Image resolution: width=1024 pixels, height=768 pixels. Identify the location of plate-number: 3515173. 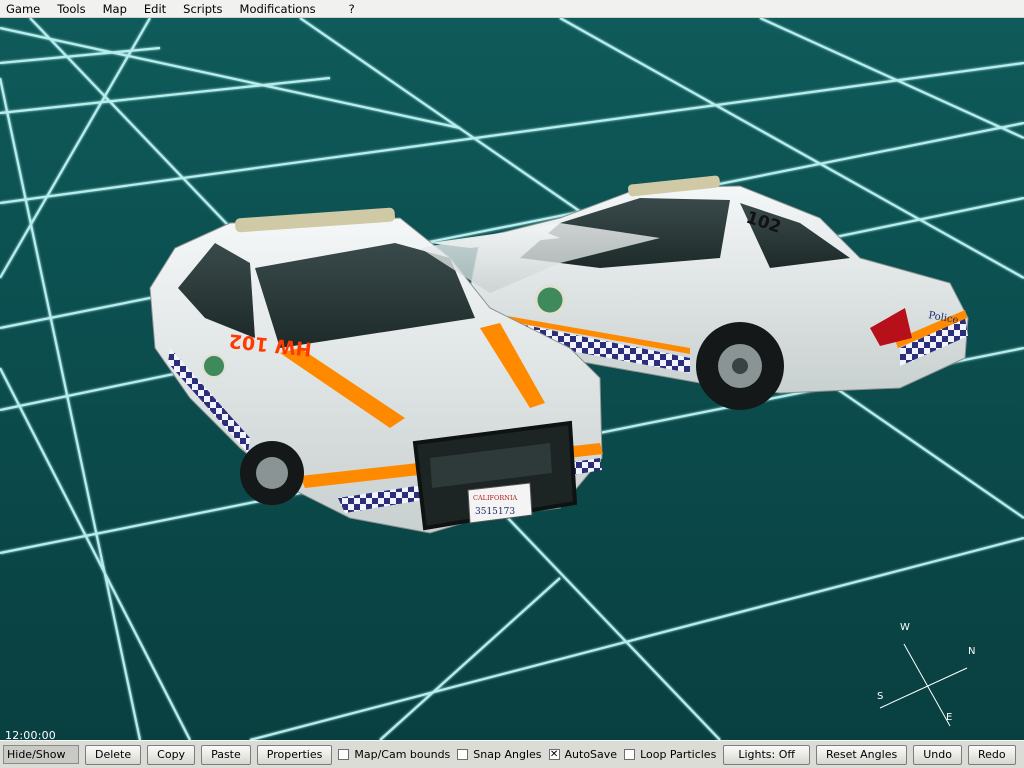
(495, 512).